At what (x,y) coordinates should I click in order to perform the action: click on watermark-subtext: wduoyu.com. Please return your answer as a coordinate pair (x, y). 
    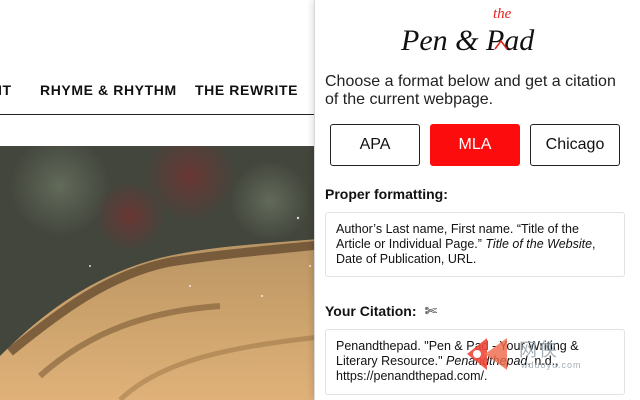
    Looking at the image, I should click on (551, 365).